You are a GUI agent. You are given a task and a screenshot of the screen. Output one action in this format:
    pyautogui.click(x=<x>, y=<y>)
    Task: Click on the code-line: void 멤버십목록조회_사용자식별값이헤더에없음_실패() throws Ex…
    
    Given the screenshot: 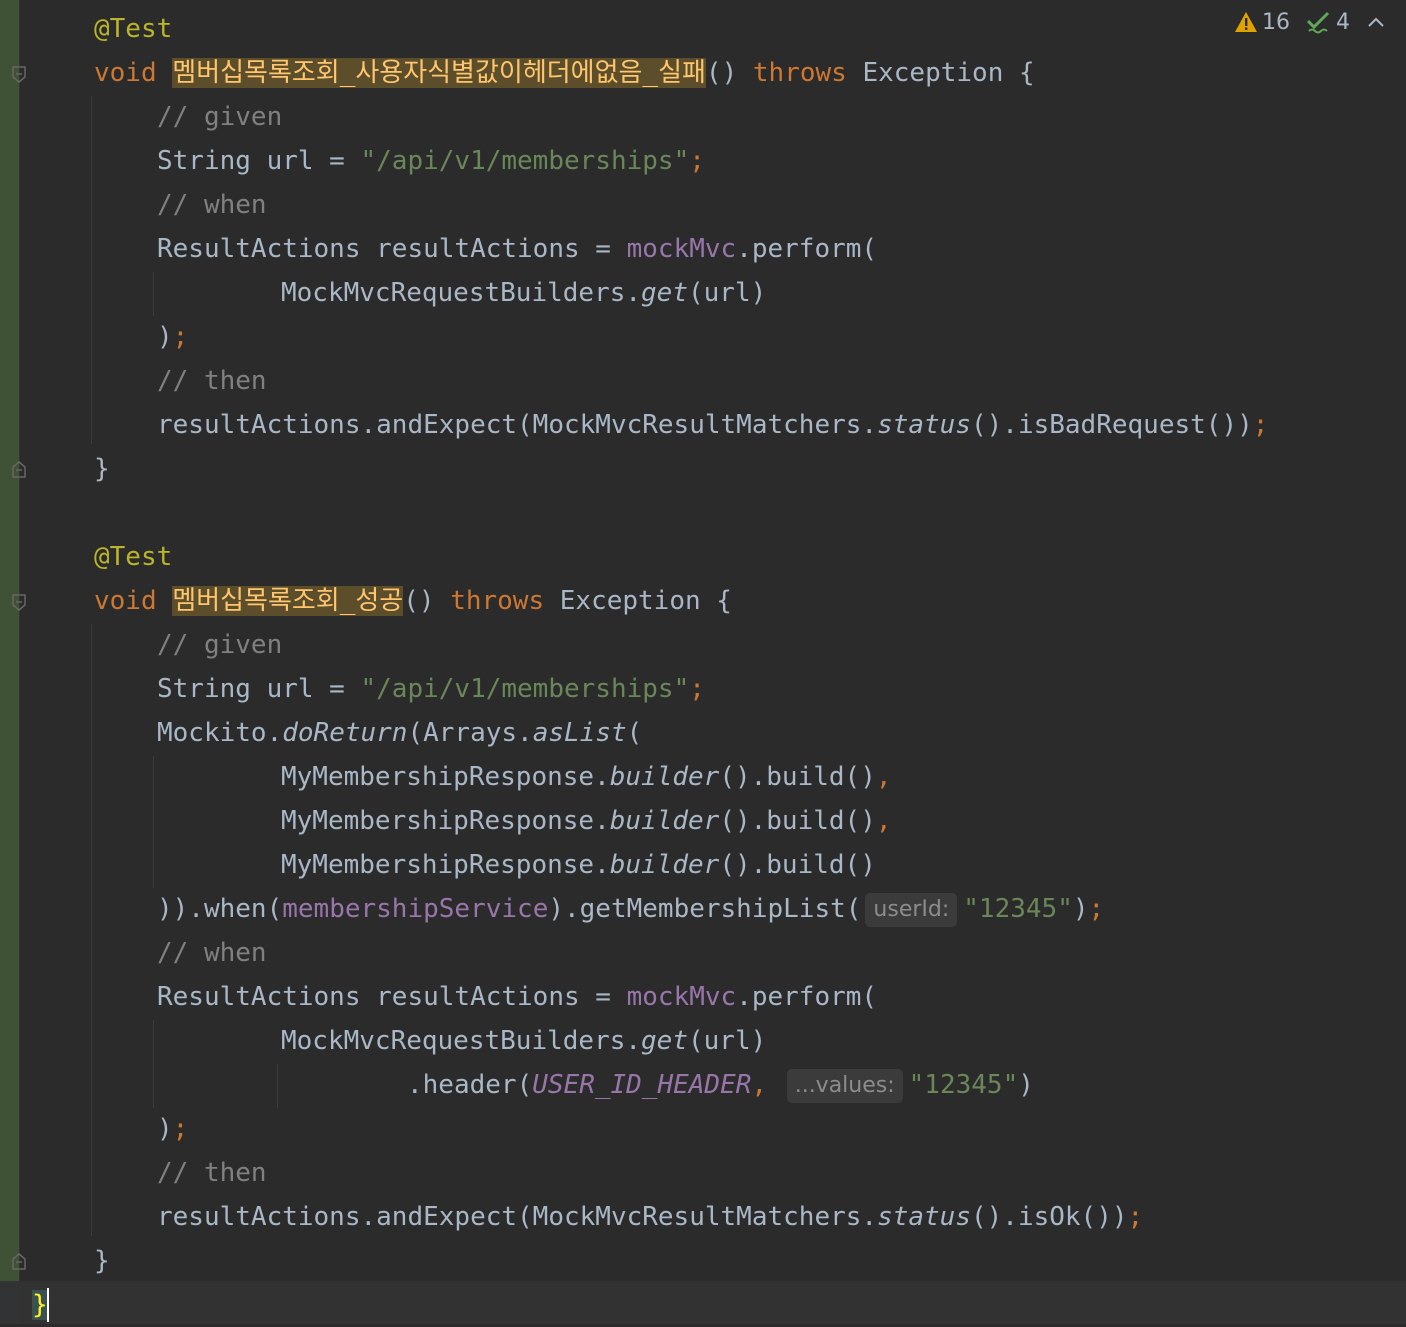 What is the action you would take?
    pyautogui.click(x=564, y=73)
    